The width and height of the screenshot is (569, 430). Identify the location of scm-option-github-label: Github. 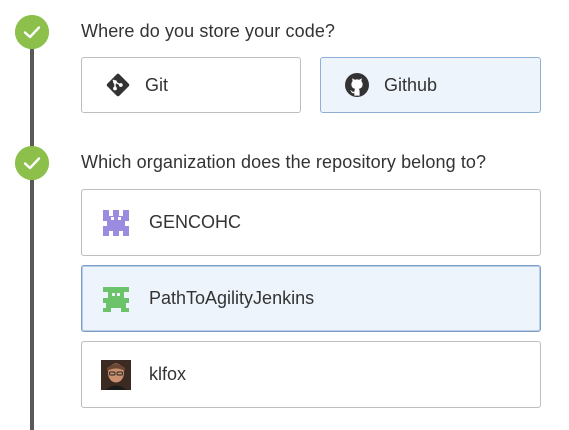
(411, 84).